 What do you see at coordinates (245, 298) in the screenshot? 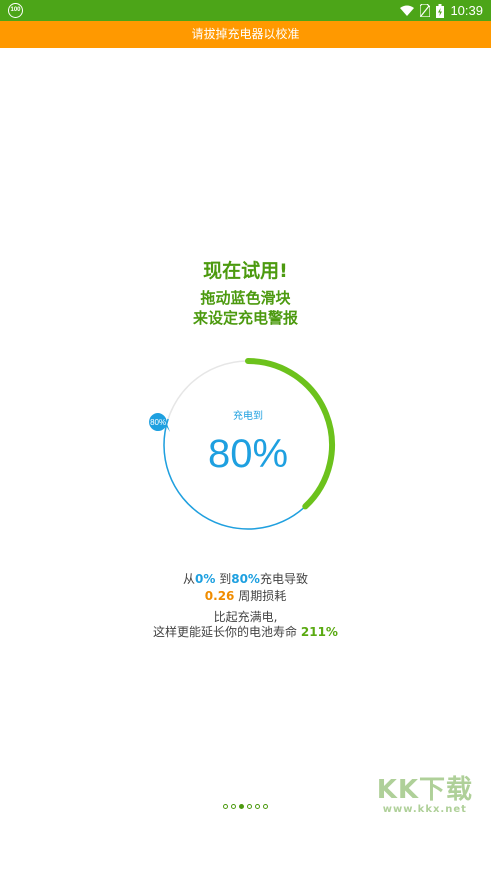
I see `instruction-line-1: 拖动蓝色滑块` at bounding box center [245, 298].